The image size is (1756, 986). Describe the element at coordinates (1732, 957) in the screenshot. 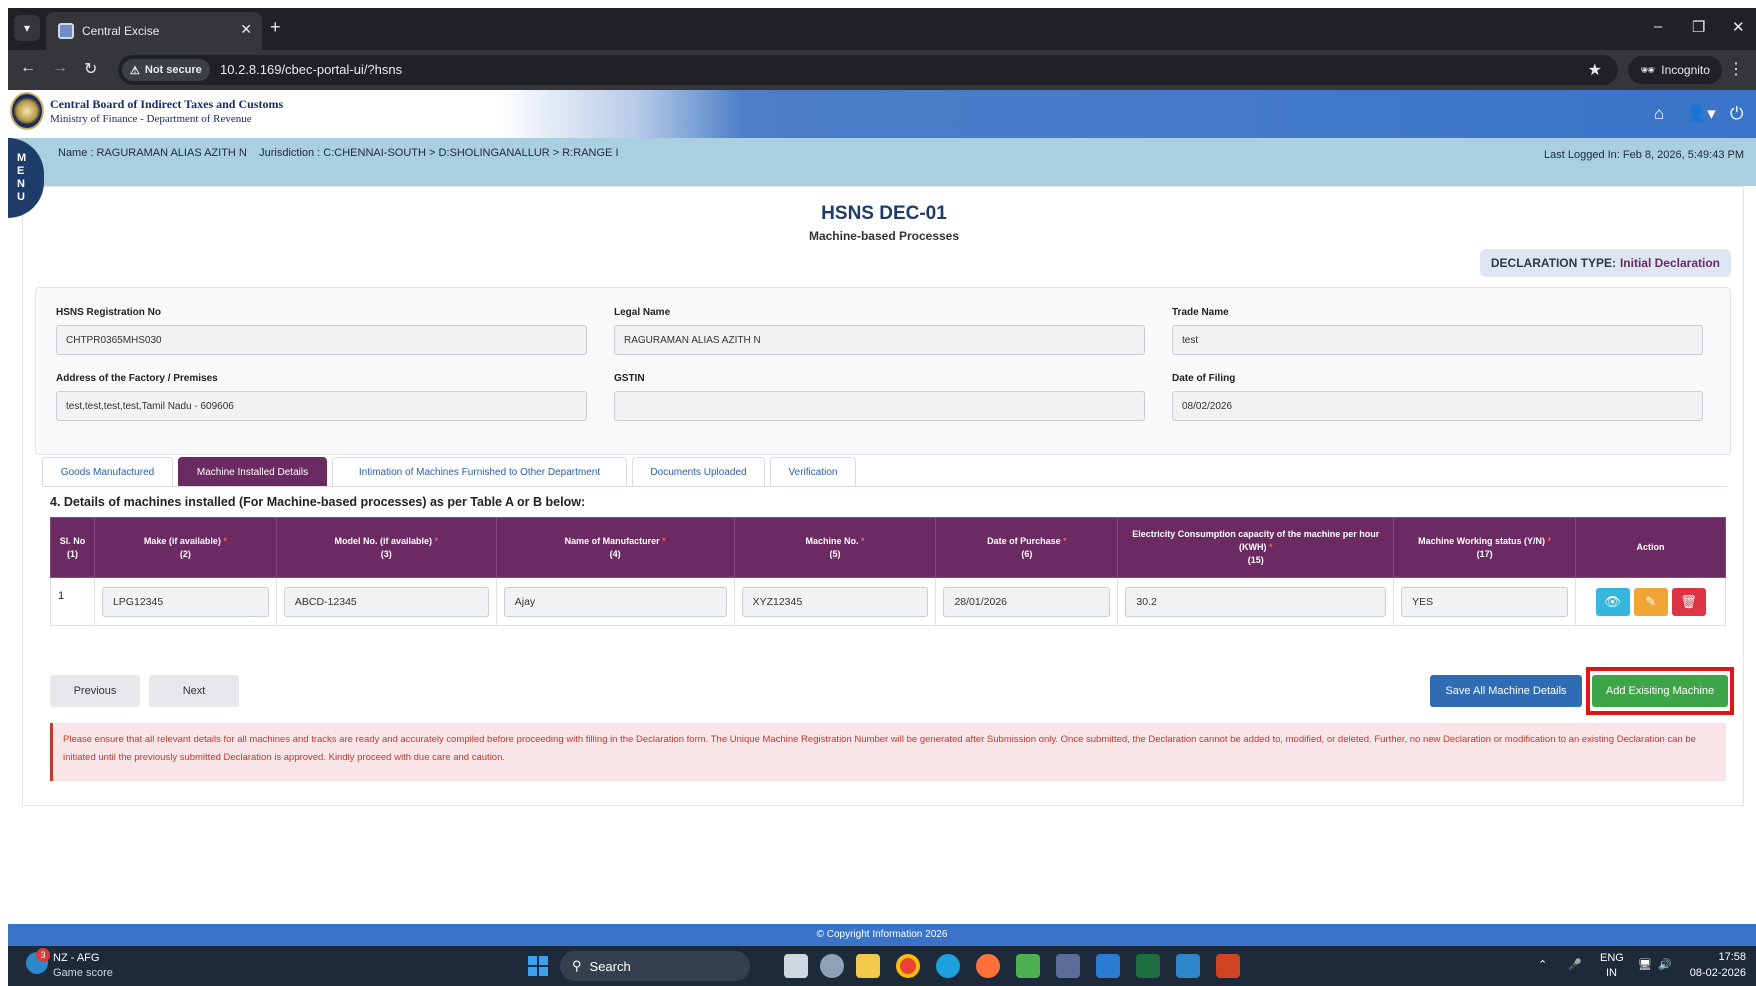

I see `taskbar-time: 17:58` at that location.